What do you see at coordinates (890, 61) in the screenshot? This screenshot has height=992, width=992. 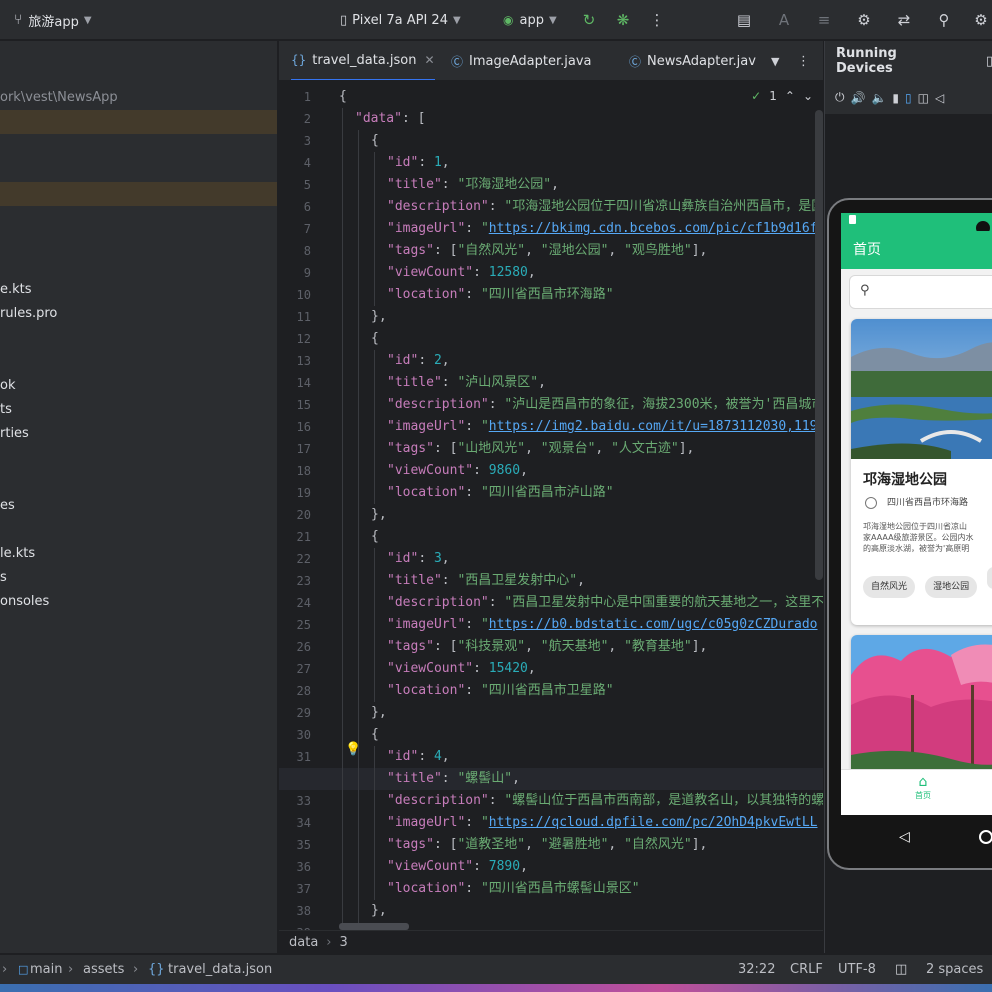 I see `running-devices-title: Running Devices` at bounding box center [890, 61].